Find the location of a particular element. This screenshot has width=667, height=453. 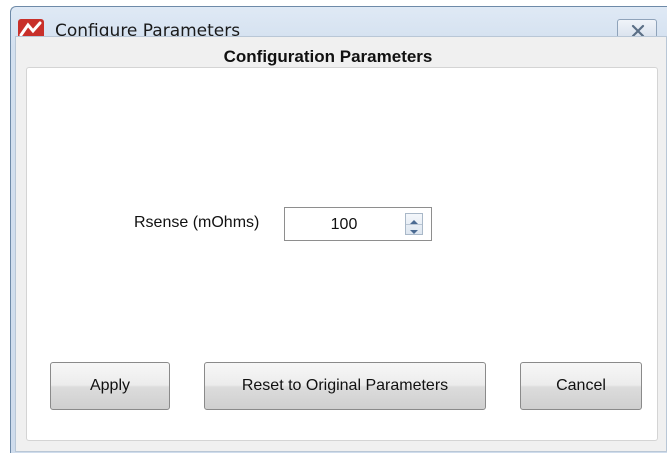

spinner-arrows is located at coordinates (414, 224).